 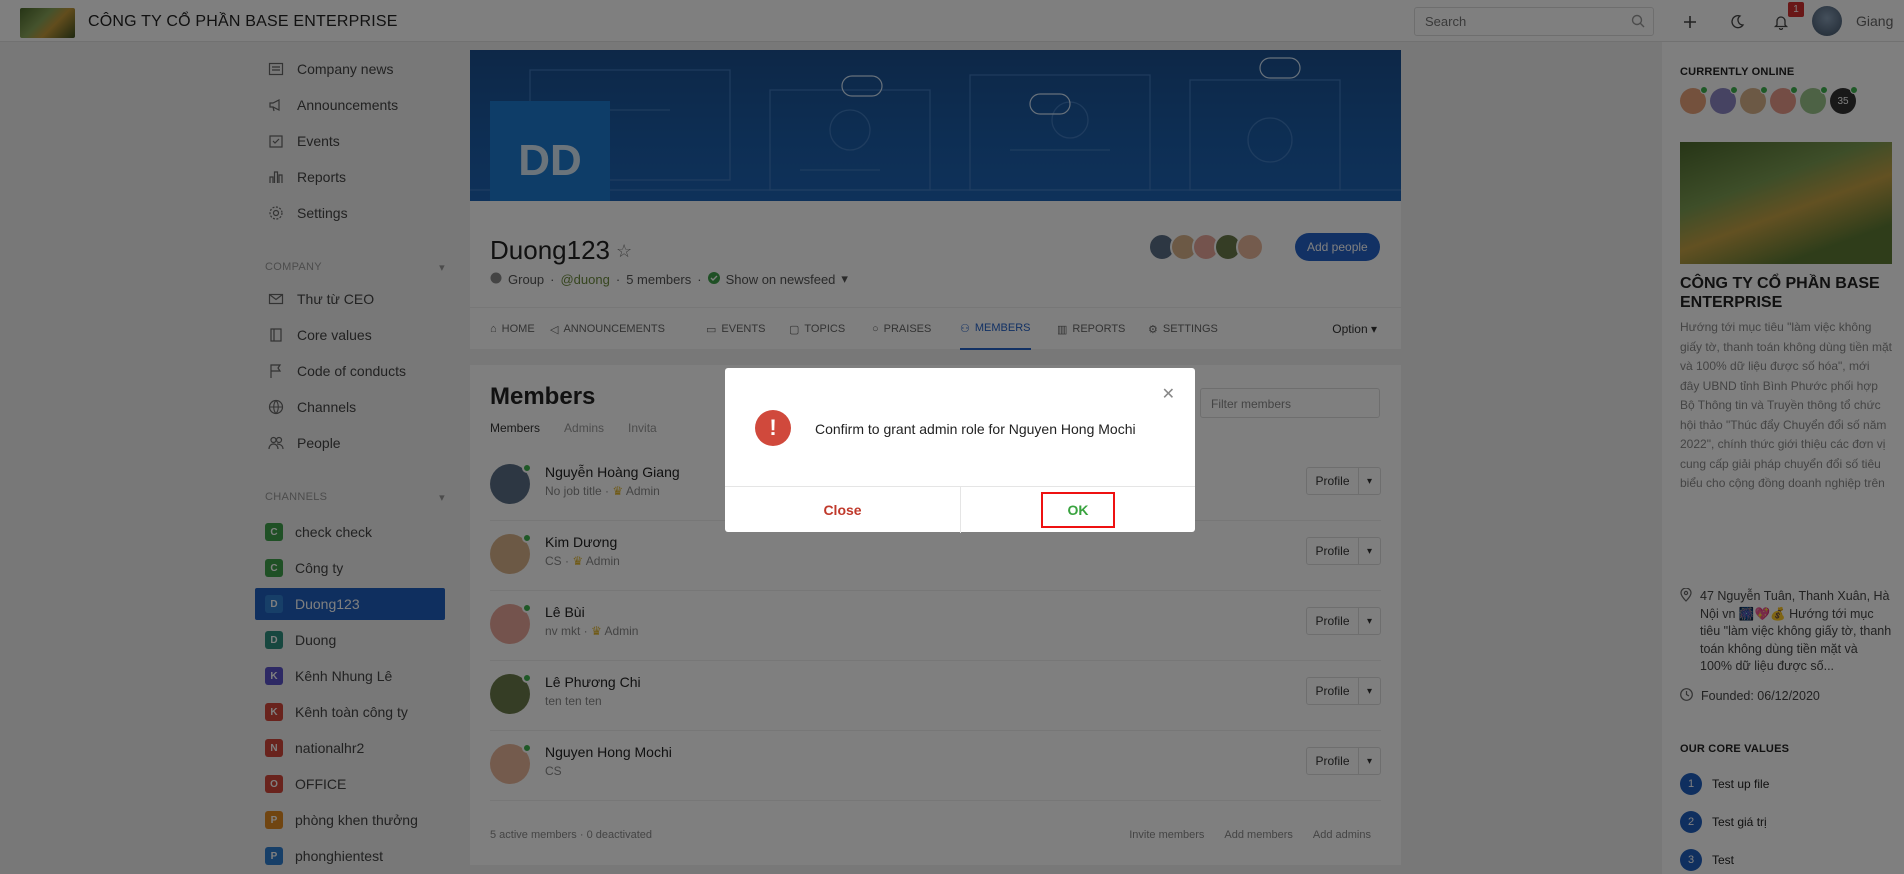 What do you see at coordinates (842, 510) in the screenshot?
I see `close-button: Close` at bounding box center [842, 510].